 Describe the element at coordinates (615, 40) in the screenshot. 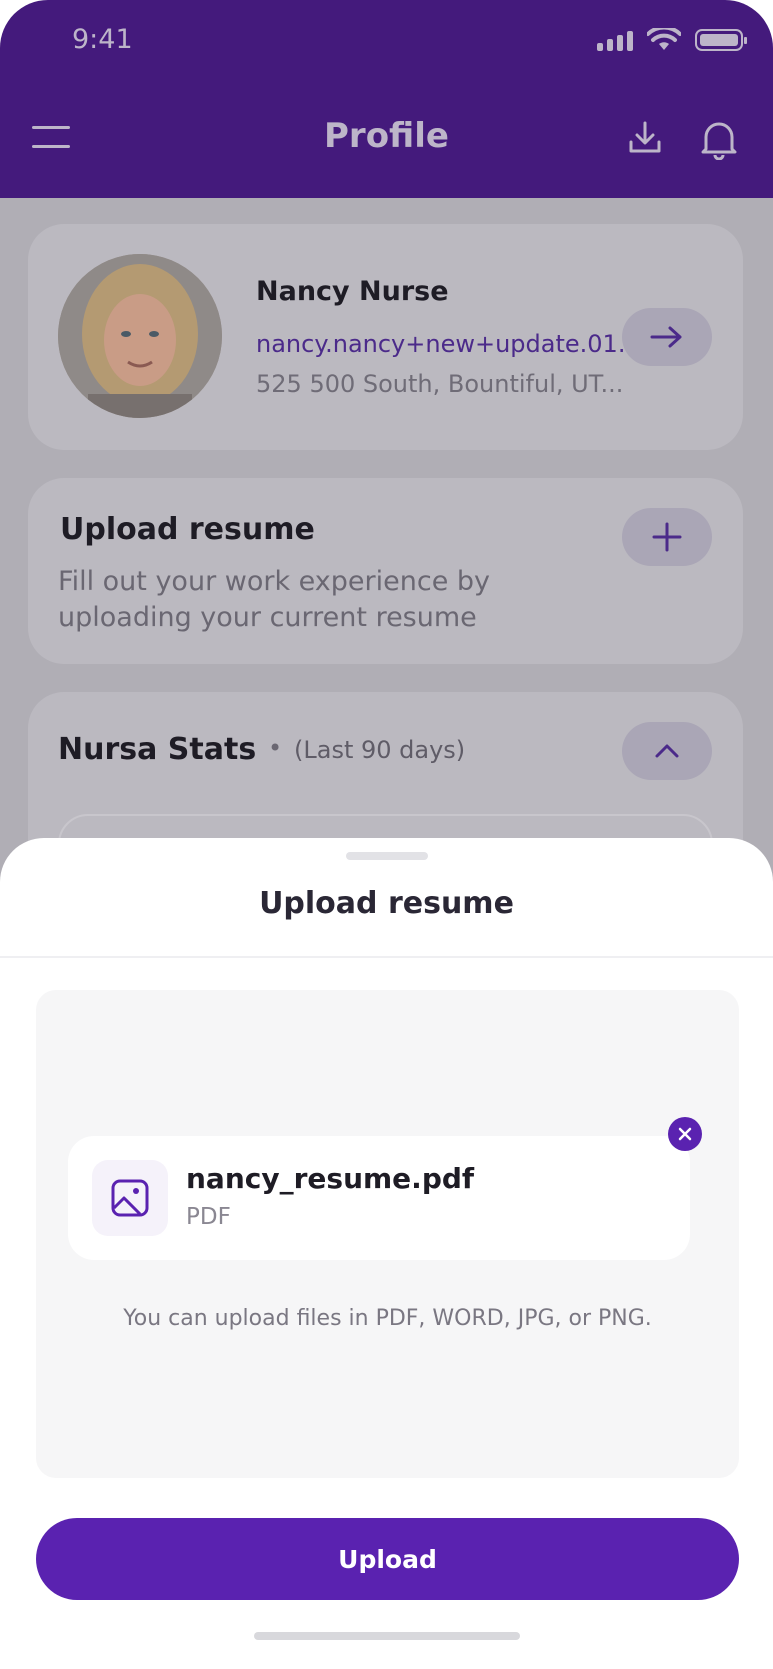

I see `cellular-signal-icon` at that location.